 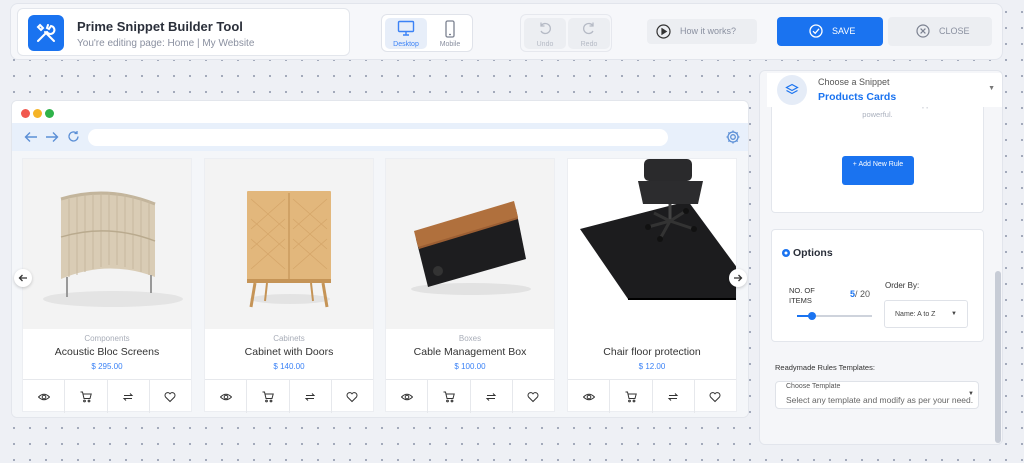 I want to click on close-circle-icon, so click(x=923, y=31).